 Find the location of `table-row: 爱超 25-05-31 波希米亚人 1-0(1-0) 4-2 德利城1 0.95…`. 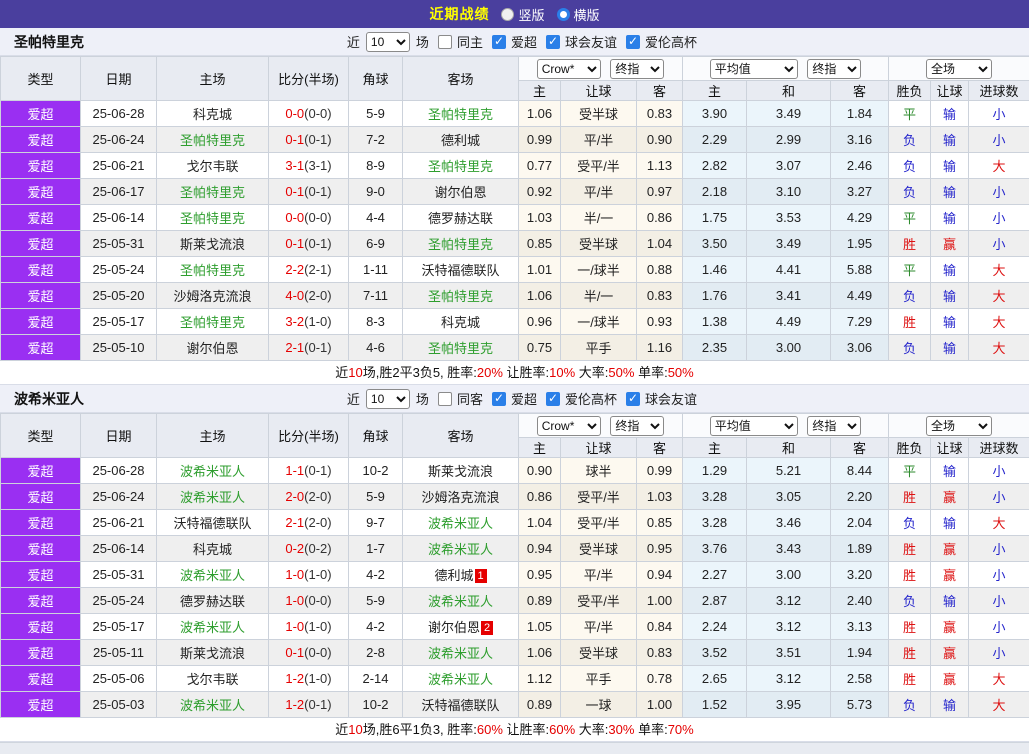

table-row: 爱超 25-05-31 波希米亚人 1-0(1-0) 4-2 德利城1 0.95… is located at coordinates (515, 575).